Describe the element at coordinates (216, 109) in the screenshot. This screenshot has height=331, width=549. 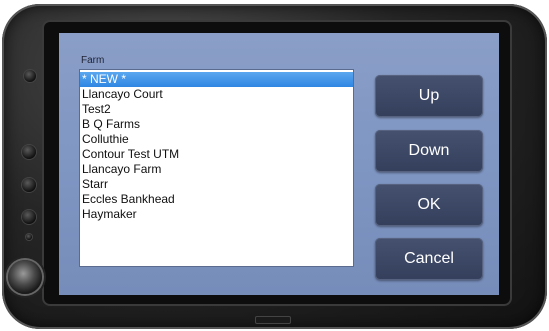
I see `list-item: Test2` at that location.